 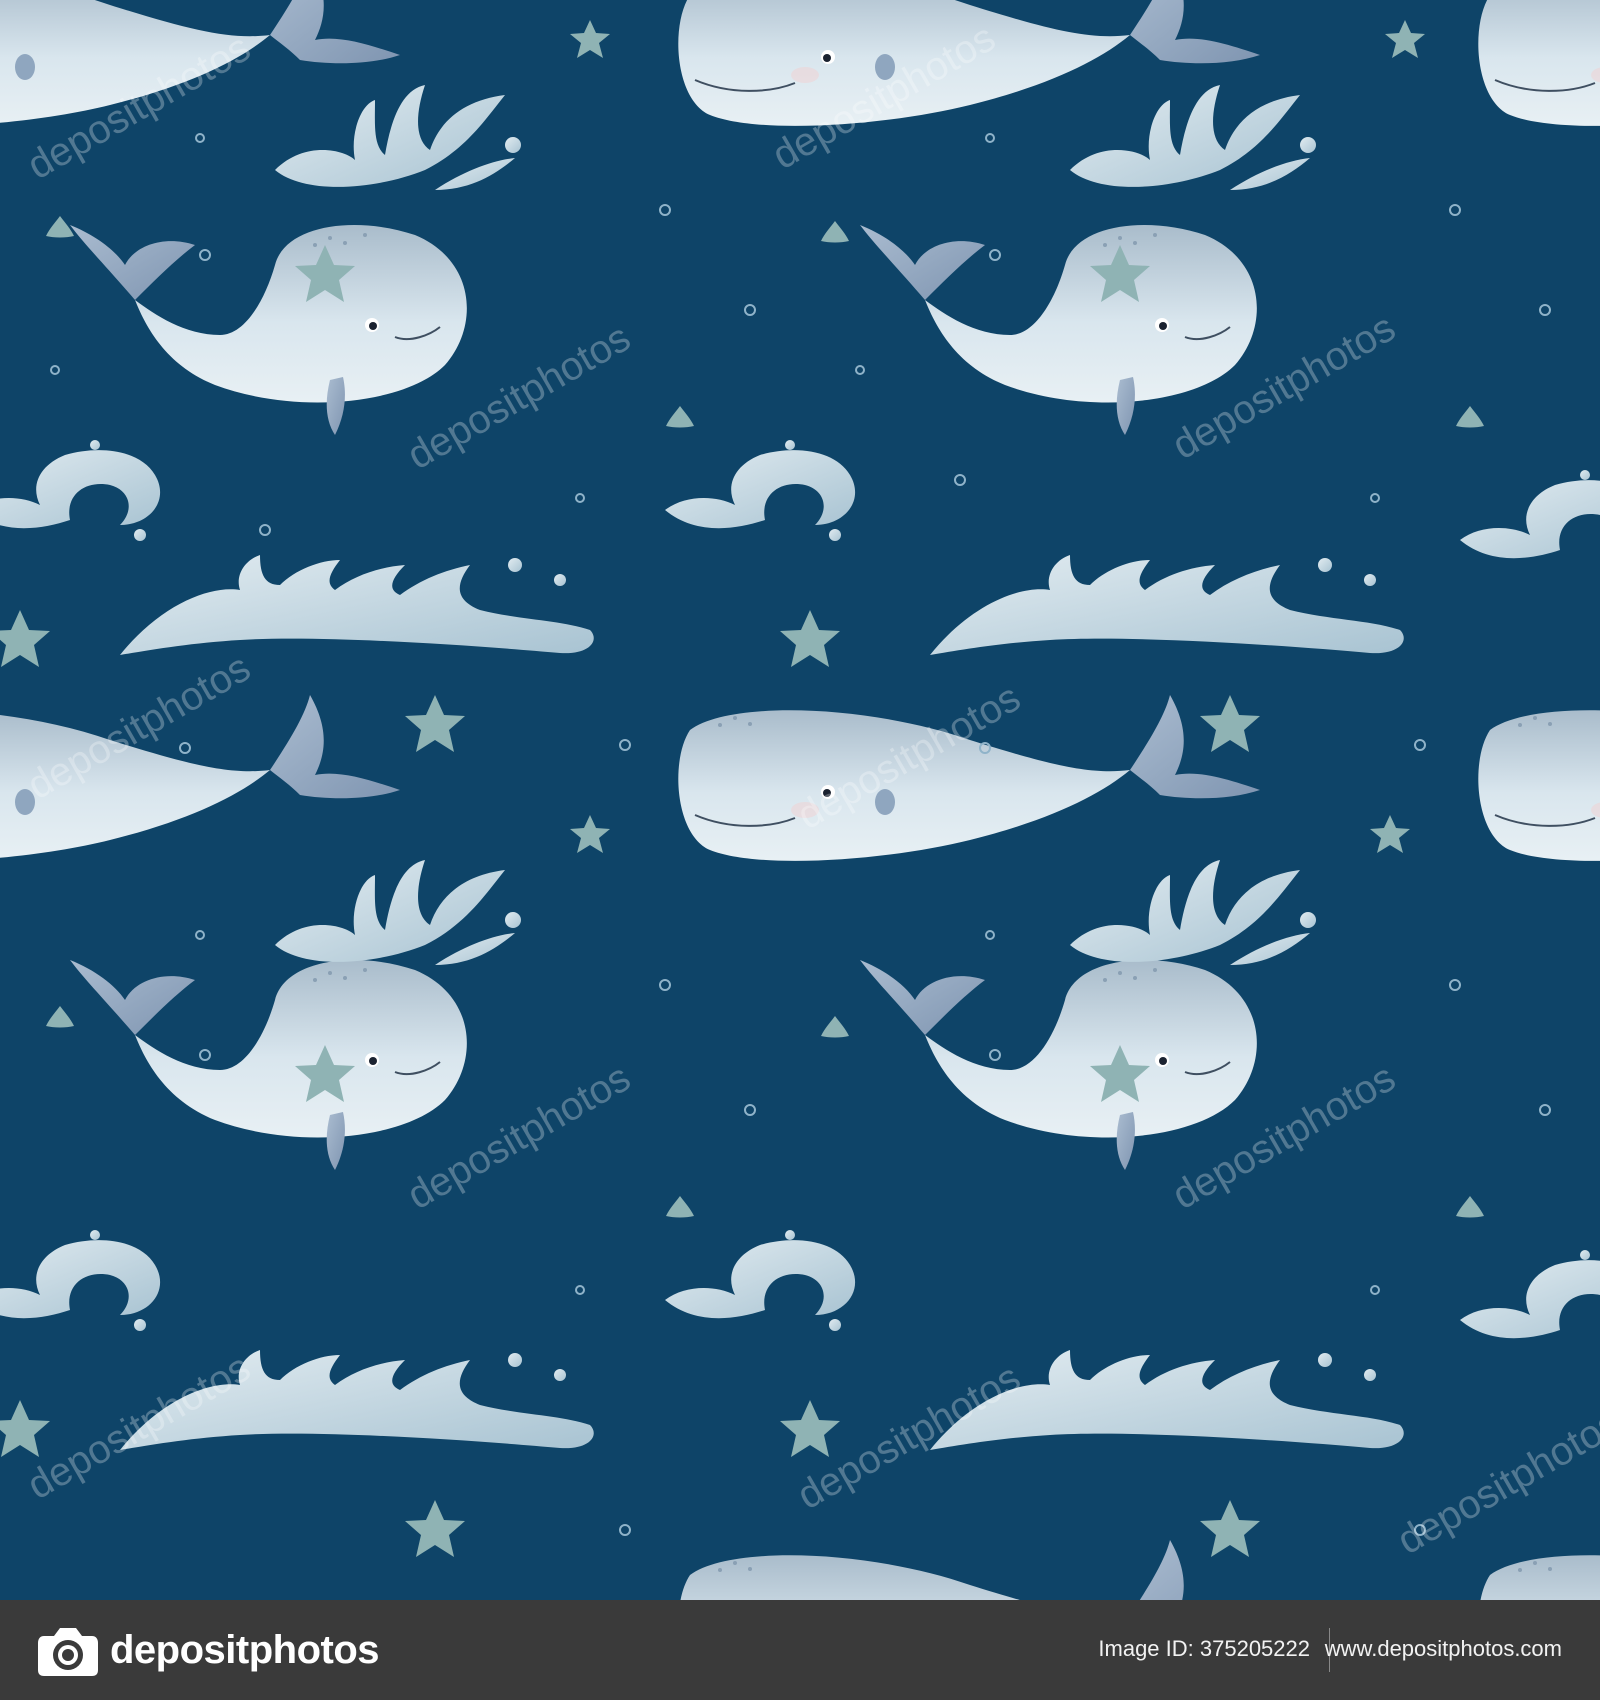 I want to click on image-id: Image ID: 375205222, so click(x=1204, y=1648).